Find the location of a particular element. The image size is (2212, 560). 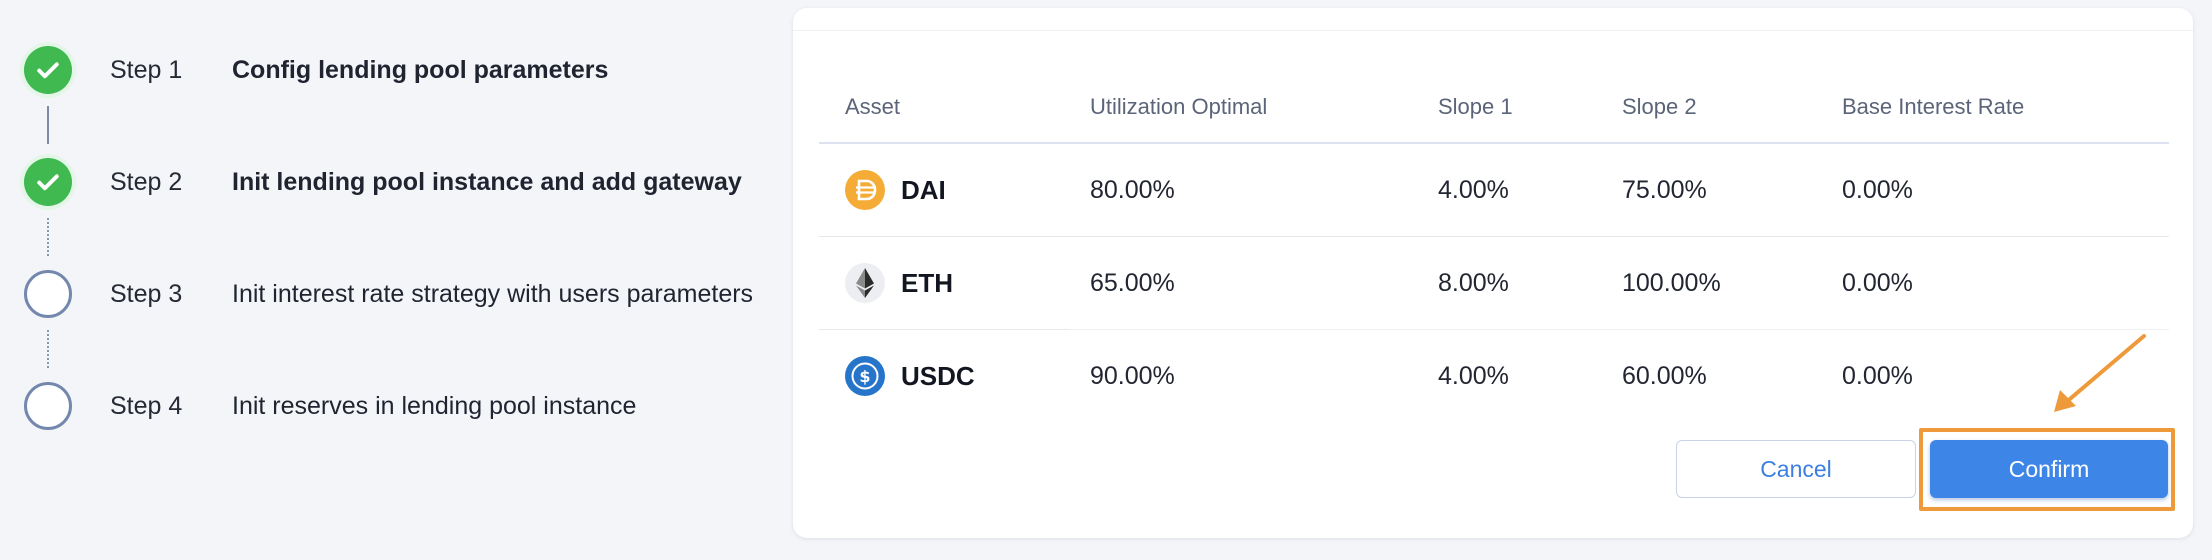

step-number: Step 1 is located at coordinates (146, 69).